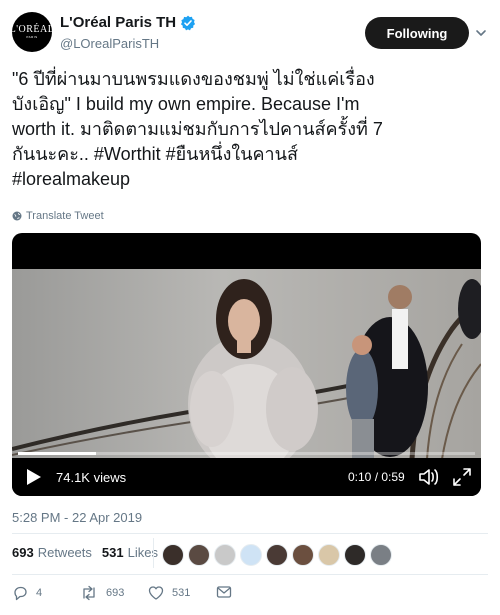 The height and width of the screenshot is (615, 500). Describe the element at coordinates (39, 593) in the screenshot. I see `reply-count: 4` at that location.